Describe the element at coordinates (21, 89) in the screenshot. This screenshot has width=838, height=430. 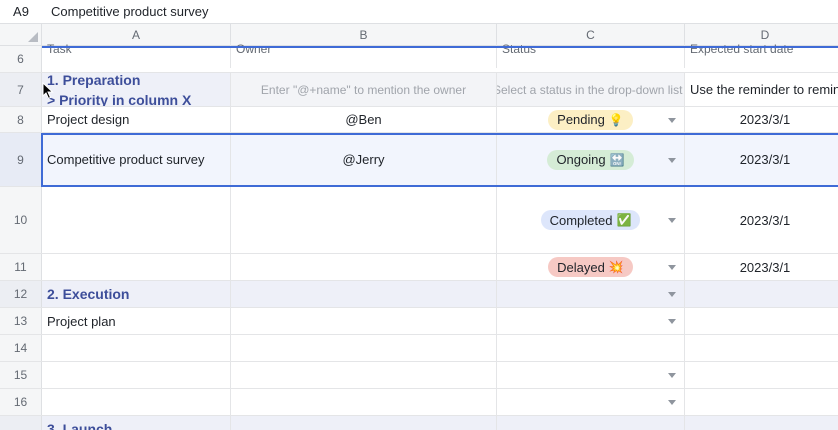
I see `row-number: 7` at that location.